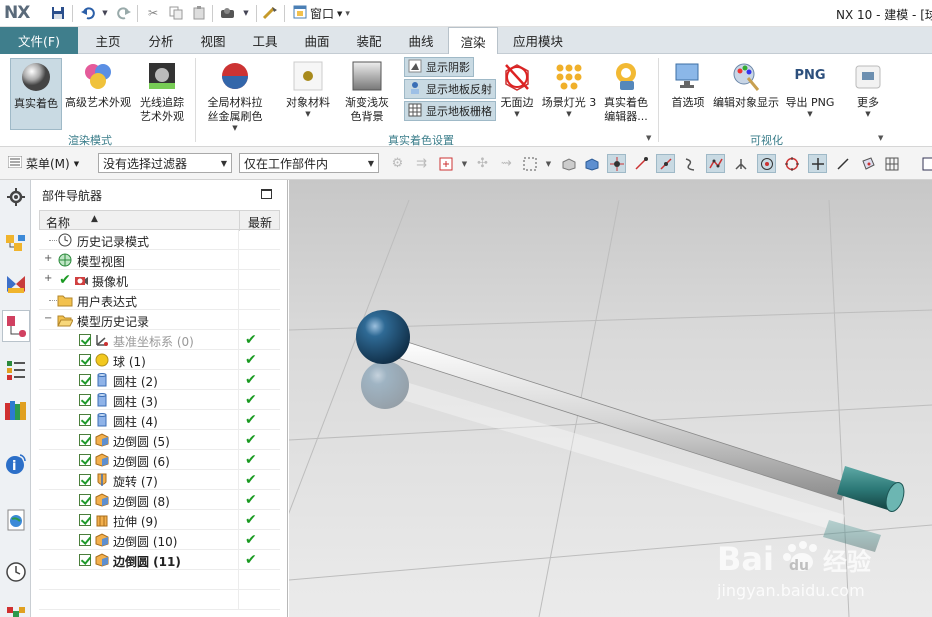  I want to click on rod-shaft, so click(621, 420).